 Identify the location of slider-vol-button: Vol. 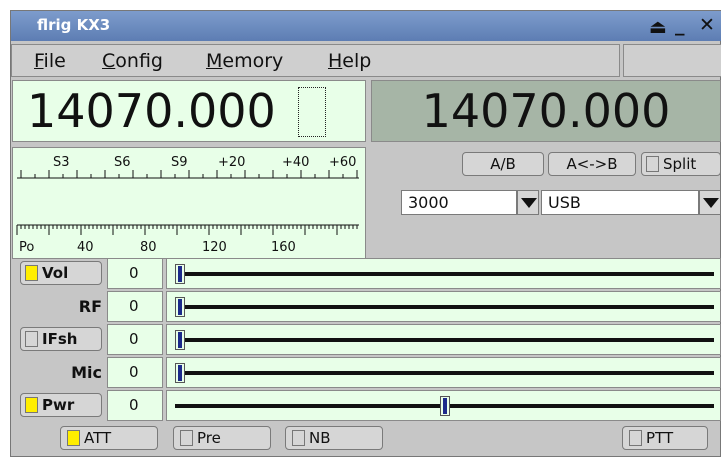
(61, 273).